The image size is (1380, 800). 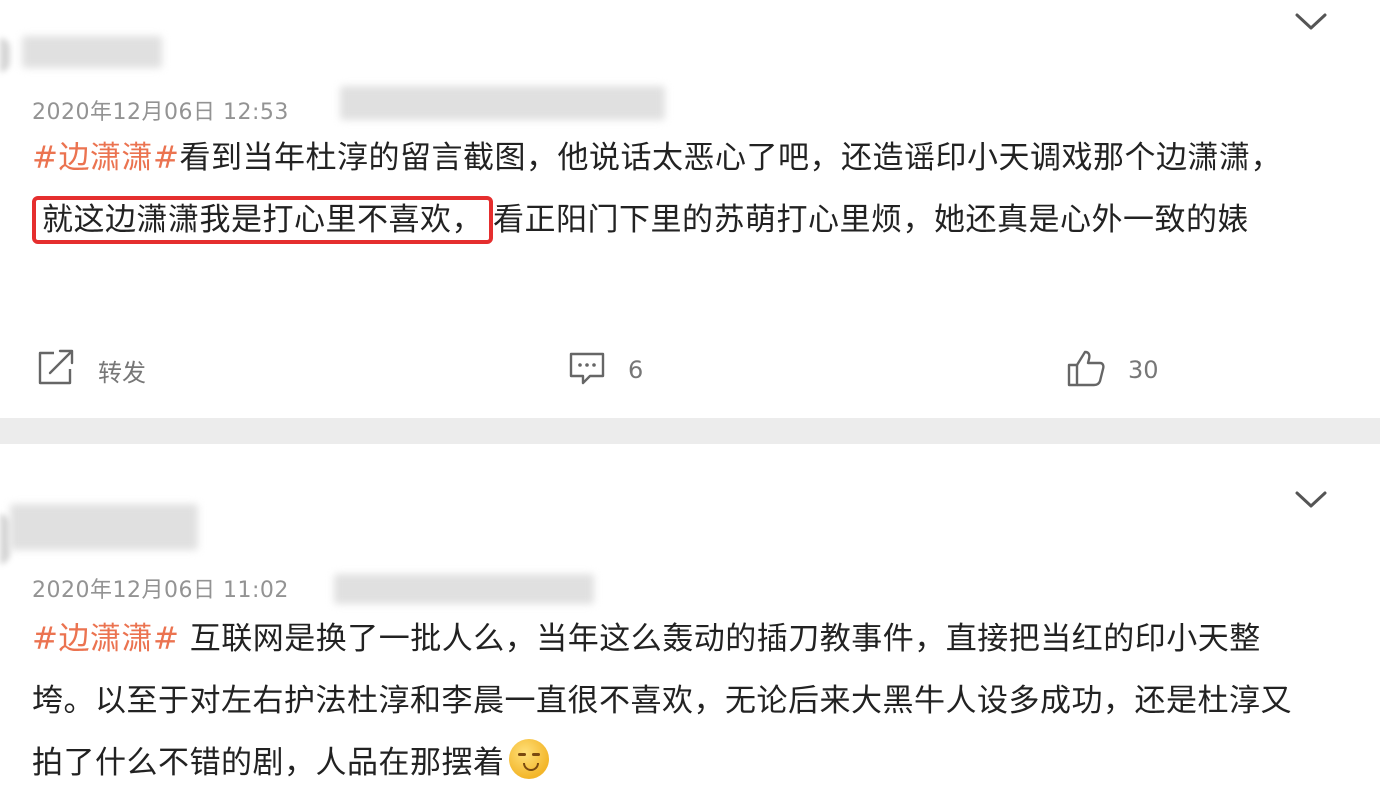 What do you see at coordinates (1086, 370) in the screenshot?
I see `thumbs-up-icon` at bounding box center [1086, 370].